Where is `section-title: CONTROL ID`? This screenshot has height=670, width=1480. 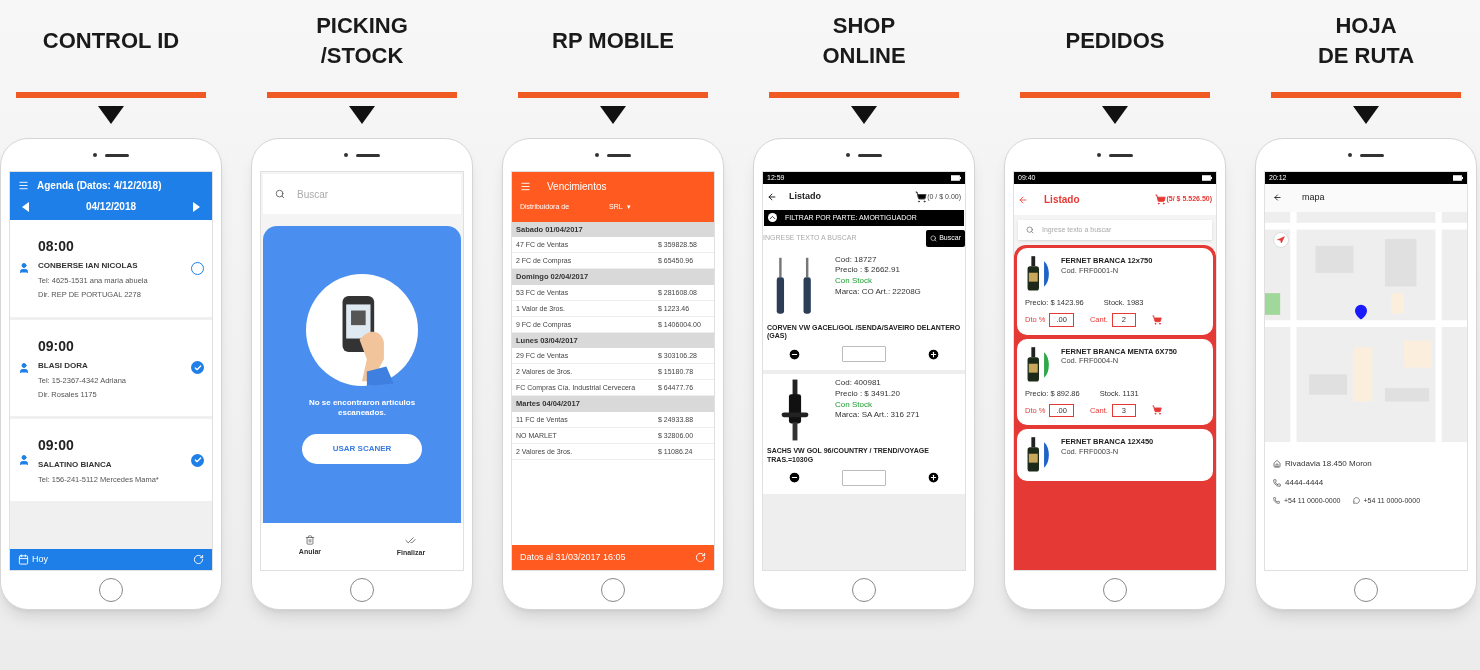
section-title: CONTROL ID is located at coordinates (111, 41).